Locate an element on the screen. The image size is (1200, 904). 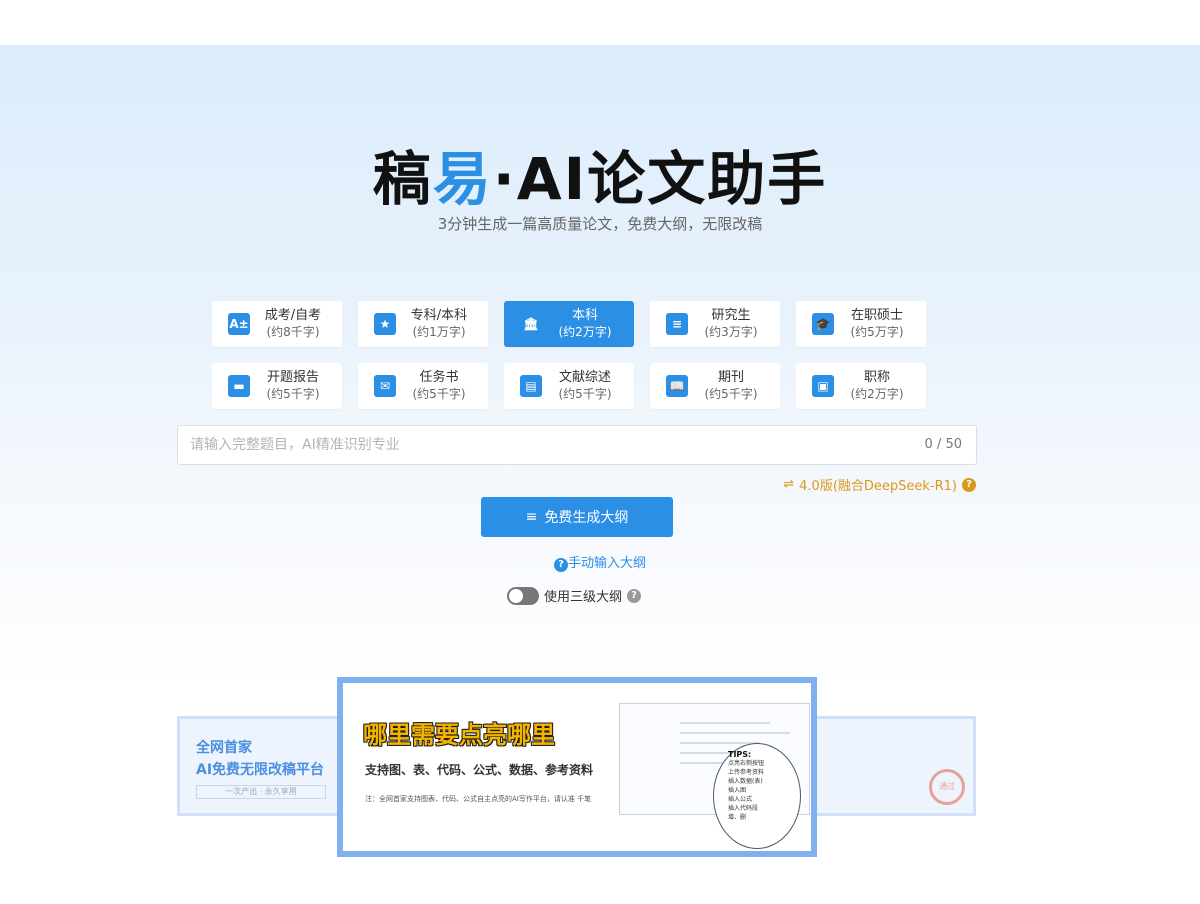
category-label: 开题报告 is located at coordinates (292, 377).